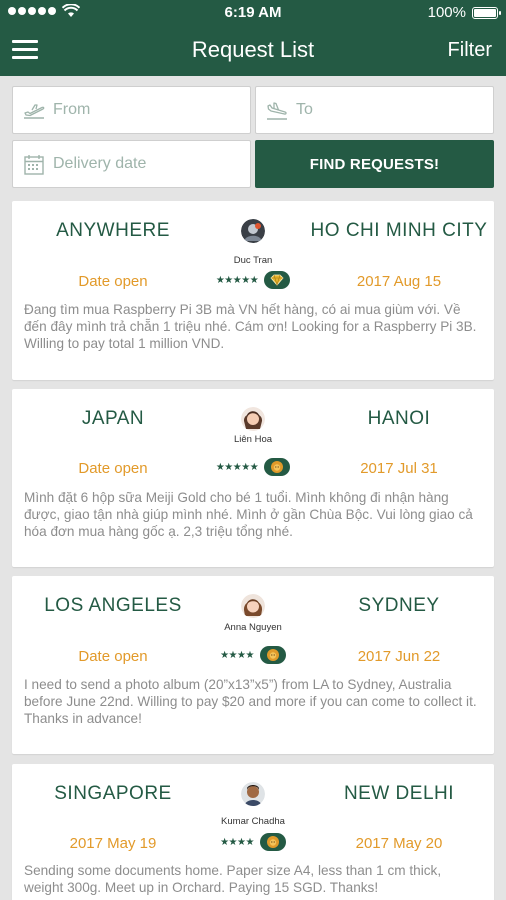 This screenshot has width=506, height=900. Describe the element at coordinates (304, 109) in the screenshot. I see `to-placeholder: To` at that location.